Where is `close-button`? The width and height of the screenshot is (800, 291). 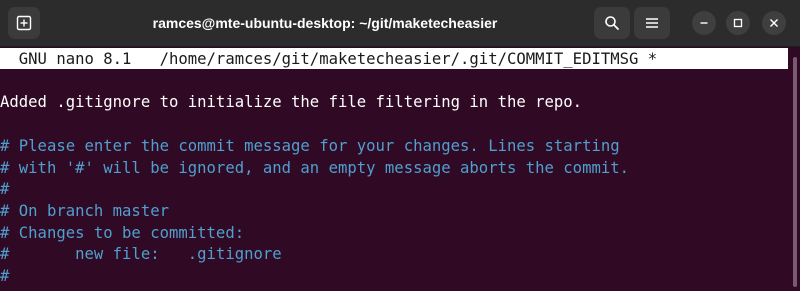 close-button is located at coordinates (774, 23).